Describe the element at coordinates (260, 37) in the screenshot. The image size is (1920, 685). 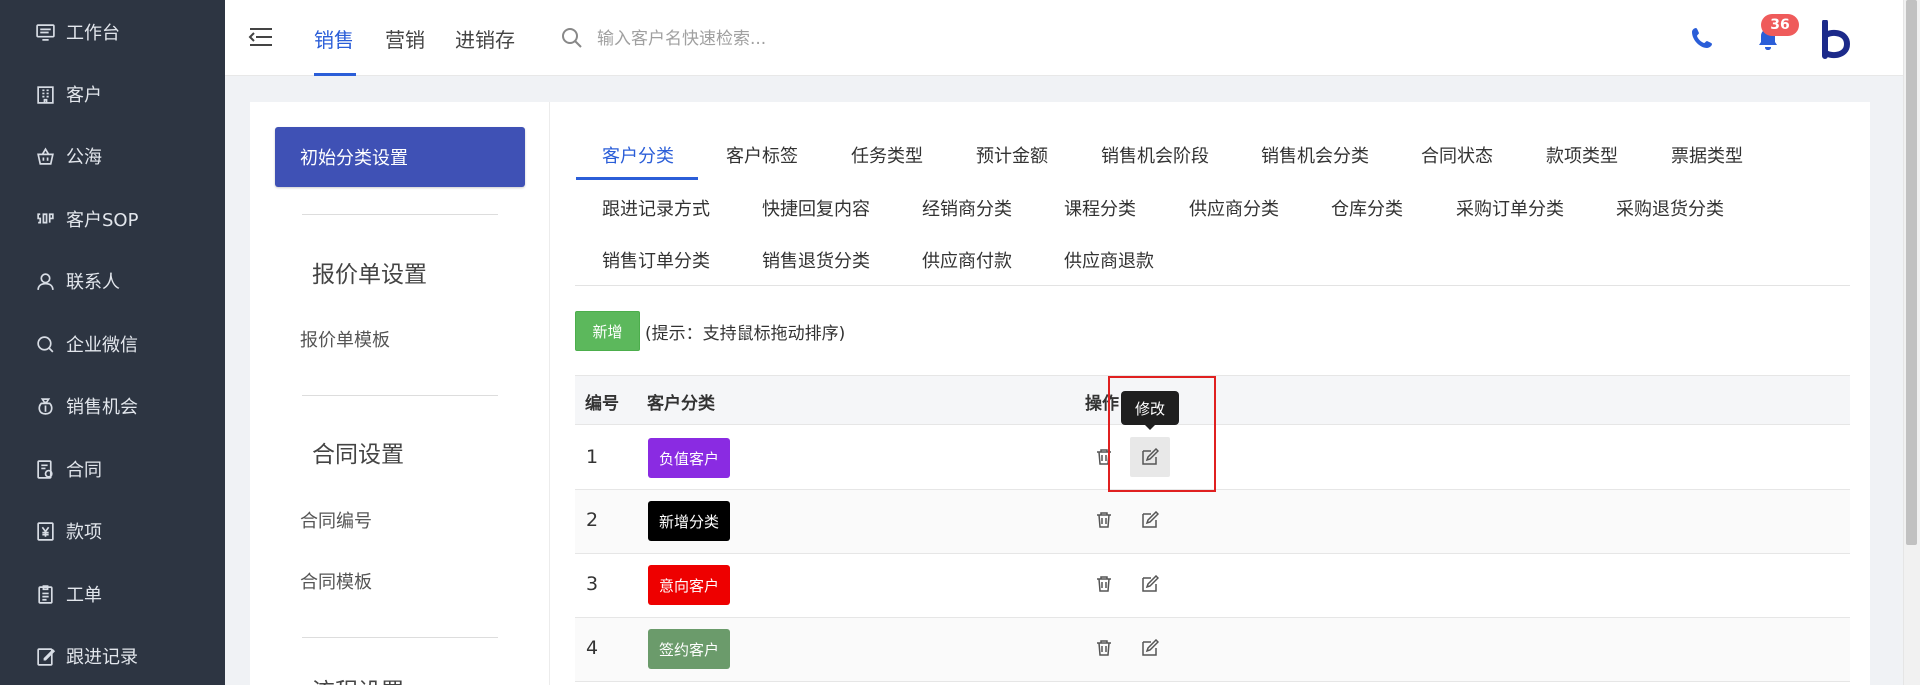
I see `menu-toggle-icon` at that location.